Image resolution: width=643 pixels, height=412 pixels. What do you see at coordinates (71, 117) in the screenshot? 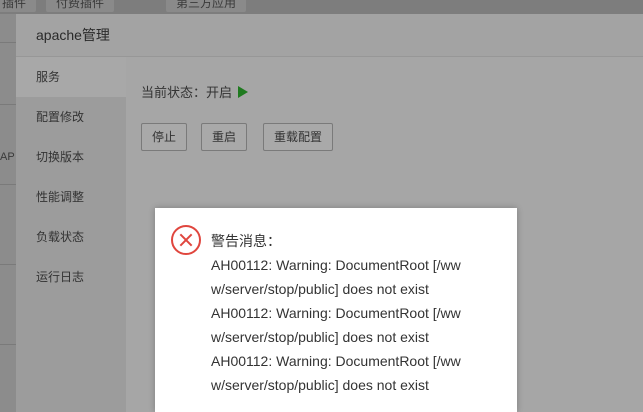
I see `sidebar-item-config: 配置修改` at bounding box center [71, 117].